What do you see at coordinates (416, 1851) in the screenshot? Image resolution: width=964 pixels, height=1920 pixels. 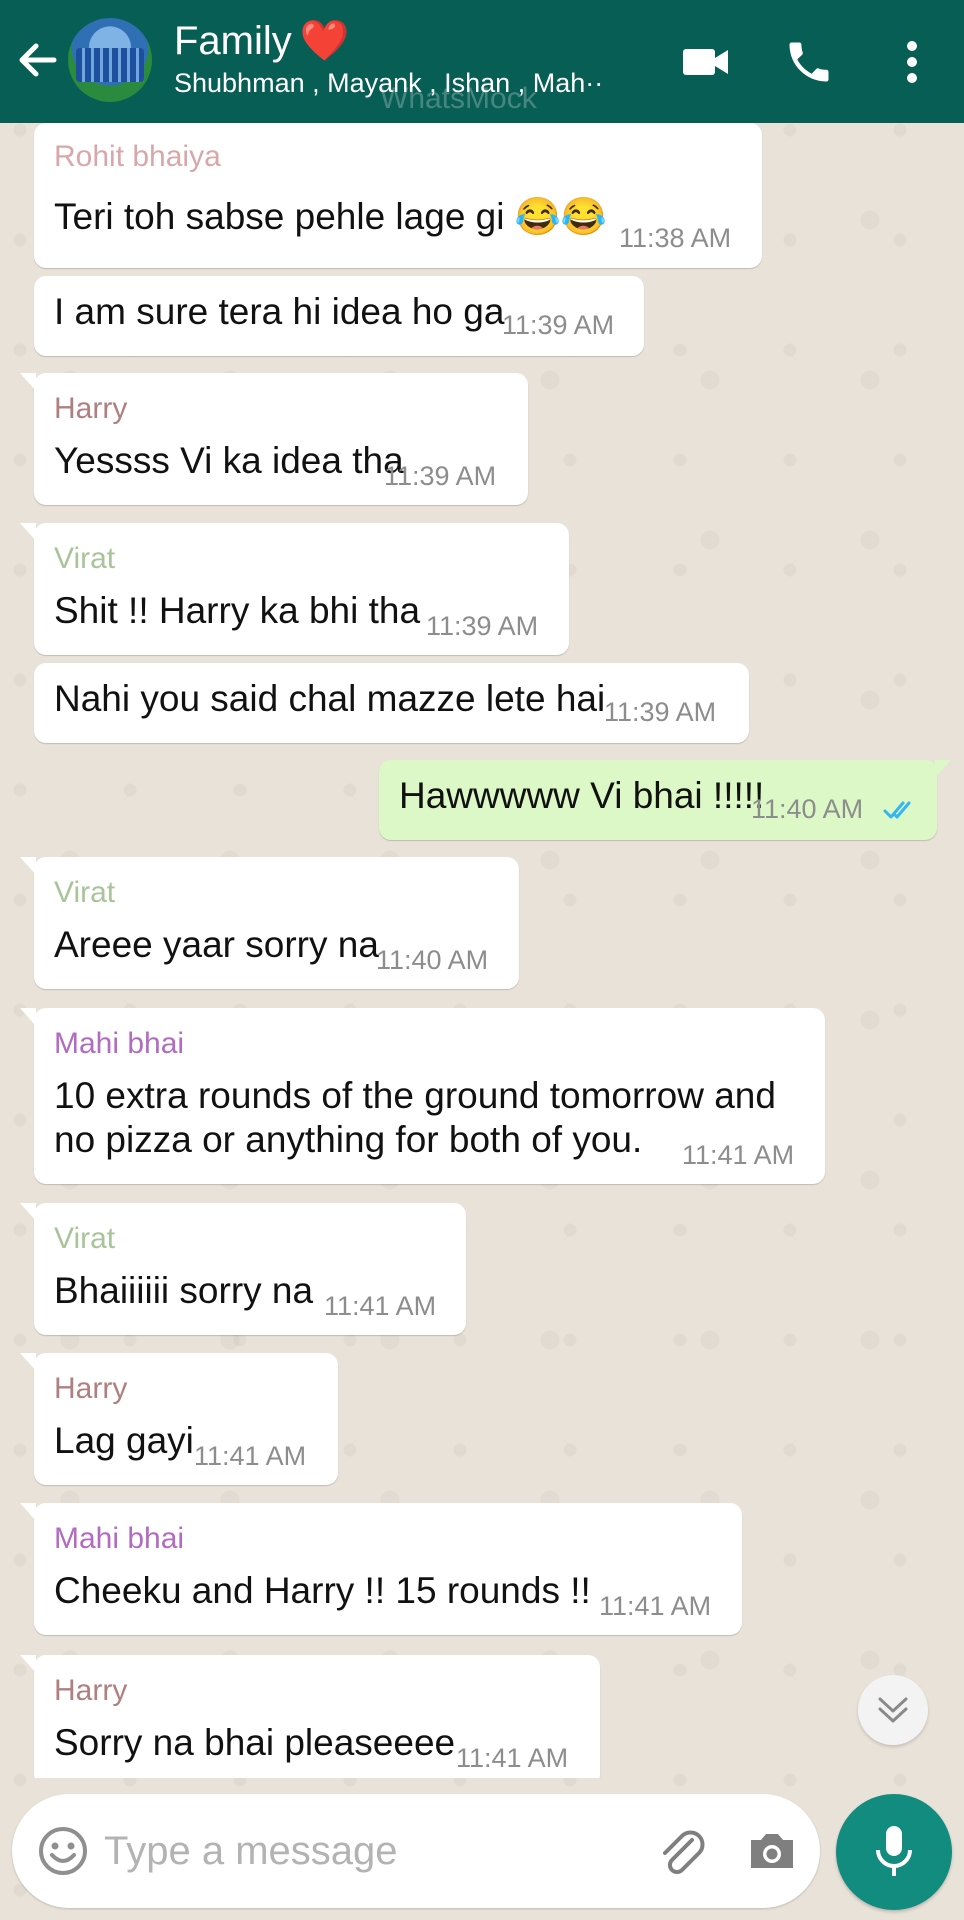 I see `message-composer: Type a message` at bounding box center [416, 1851].